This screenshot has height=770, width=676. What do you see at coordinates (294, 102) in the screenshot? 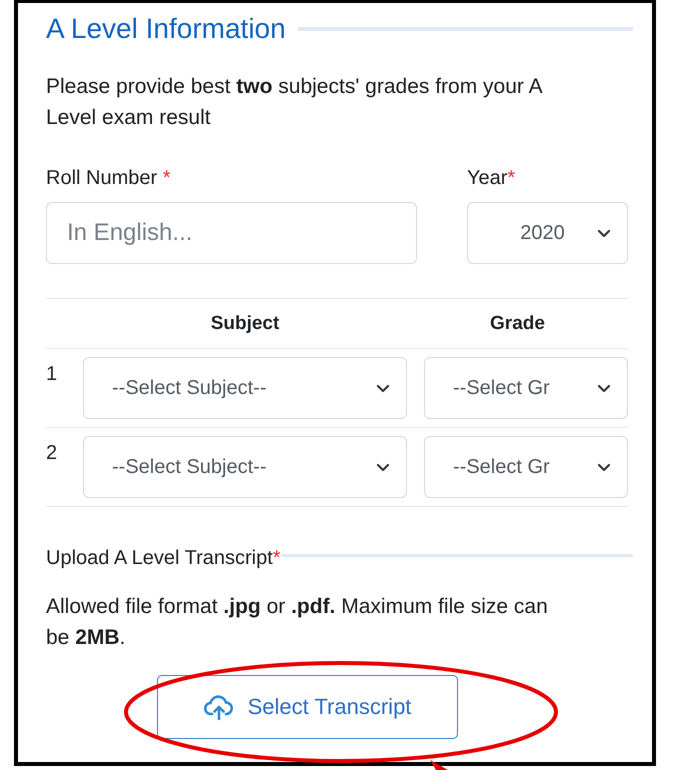
I see `instruction-text: Please provide best two subjects' grades from your A Level exam result` at bounding box center [294, 102].